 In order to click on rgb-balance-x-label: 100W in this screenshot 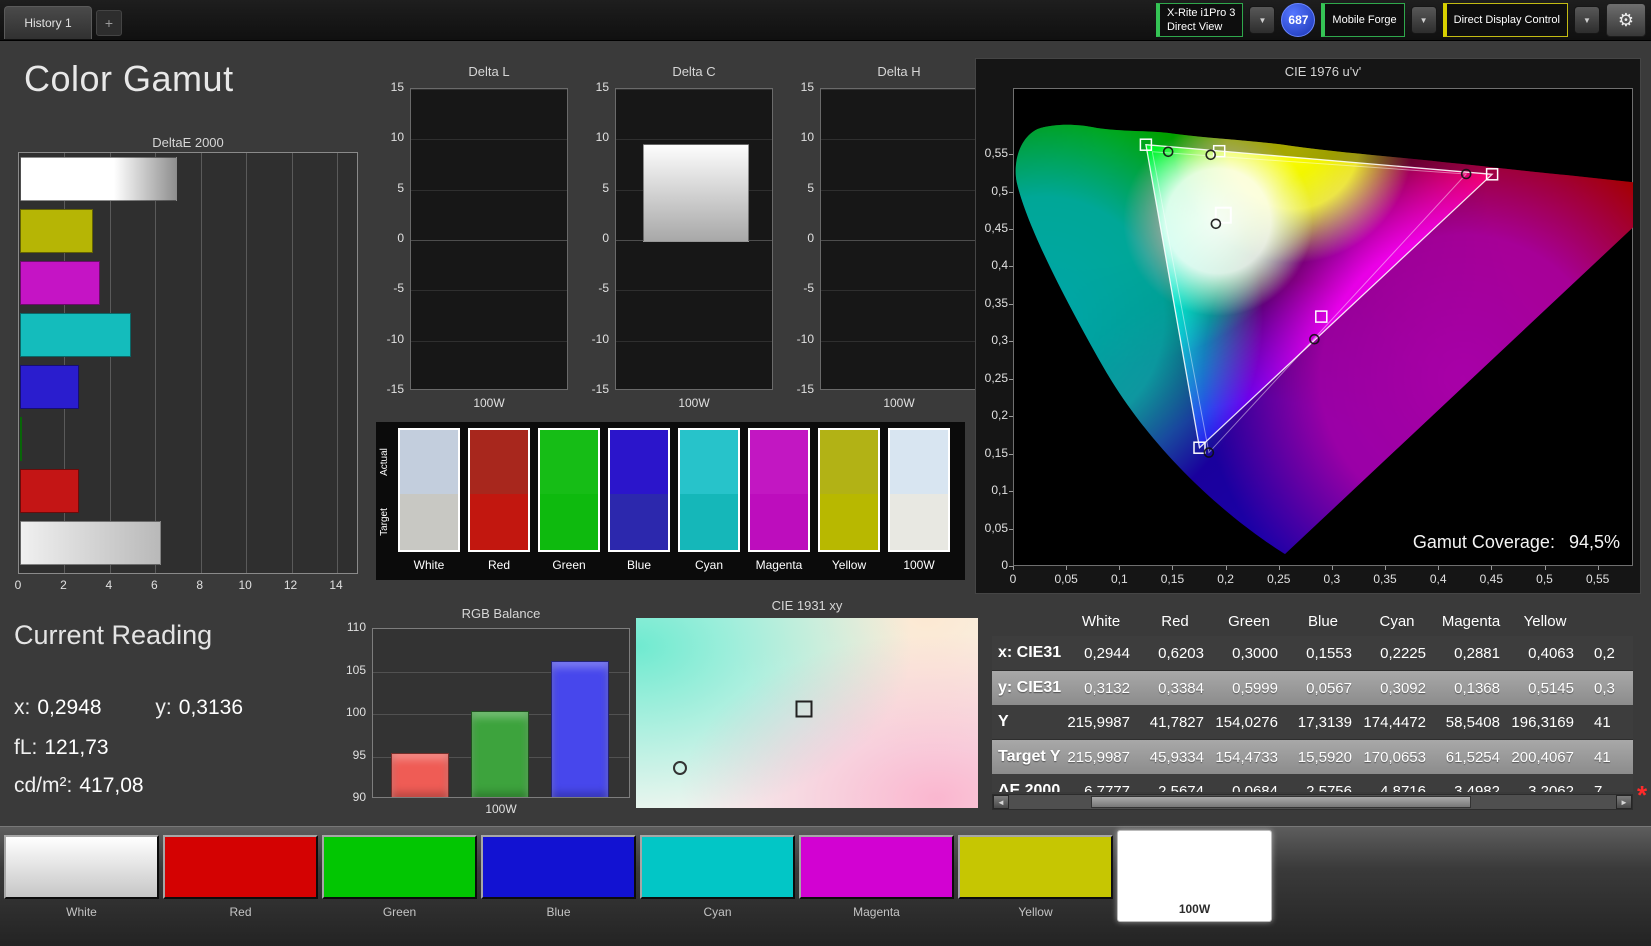, I will do `click(501, 809)`.